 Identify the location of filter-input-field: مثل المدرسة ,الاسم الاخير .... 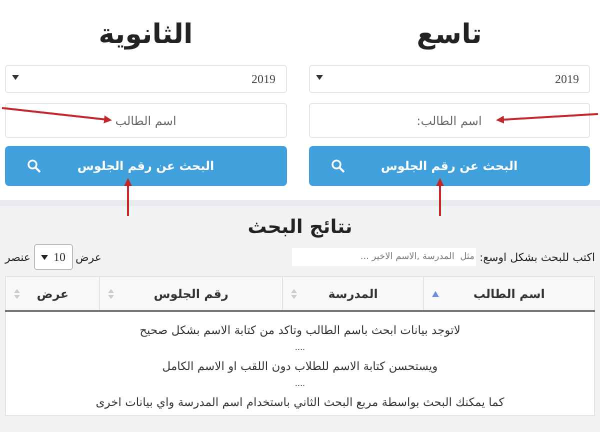
(384, 257).